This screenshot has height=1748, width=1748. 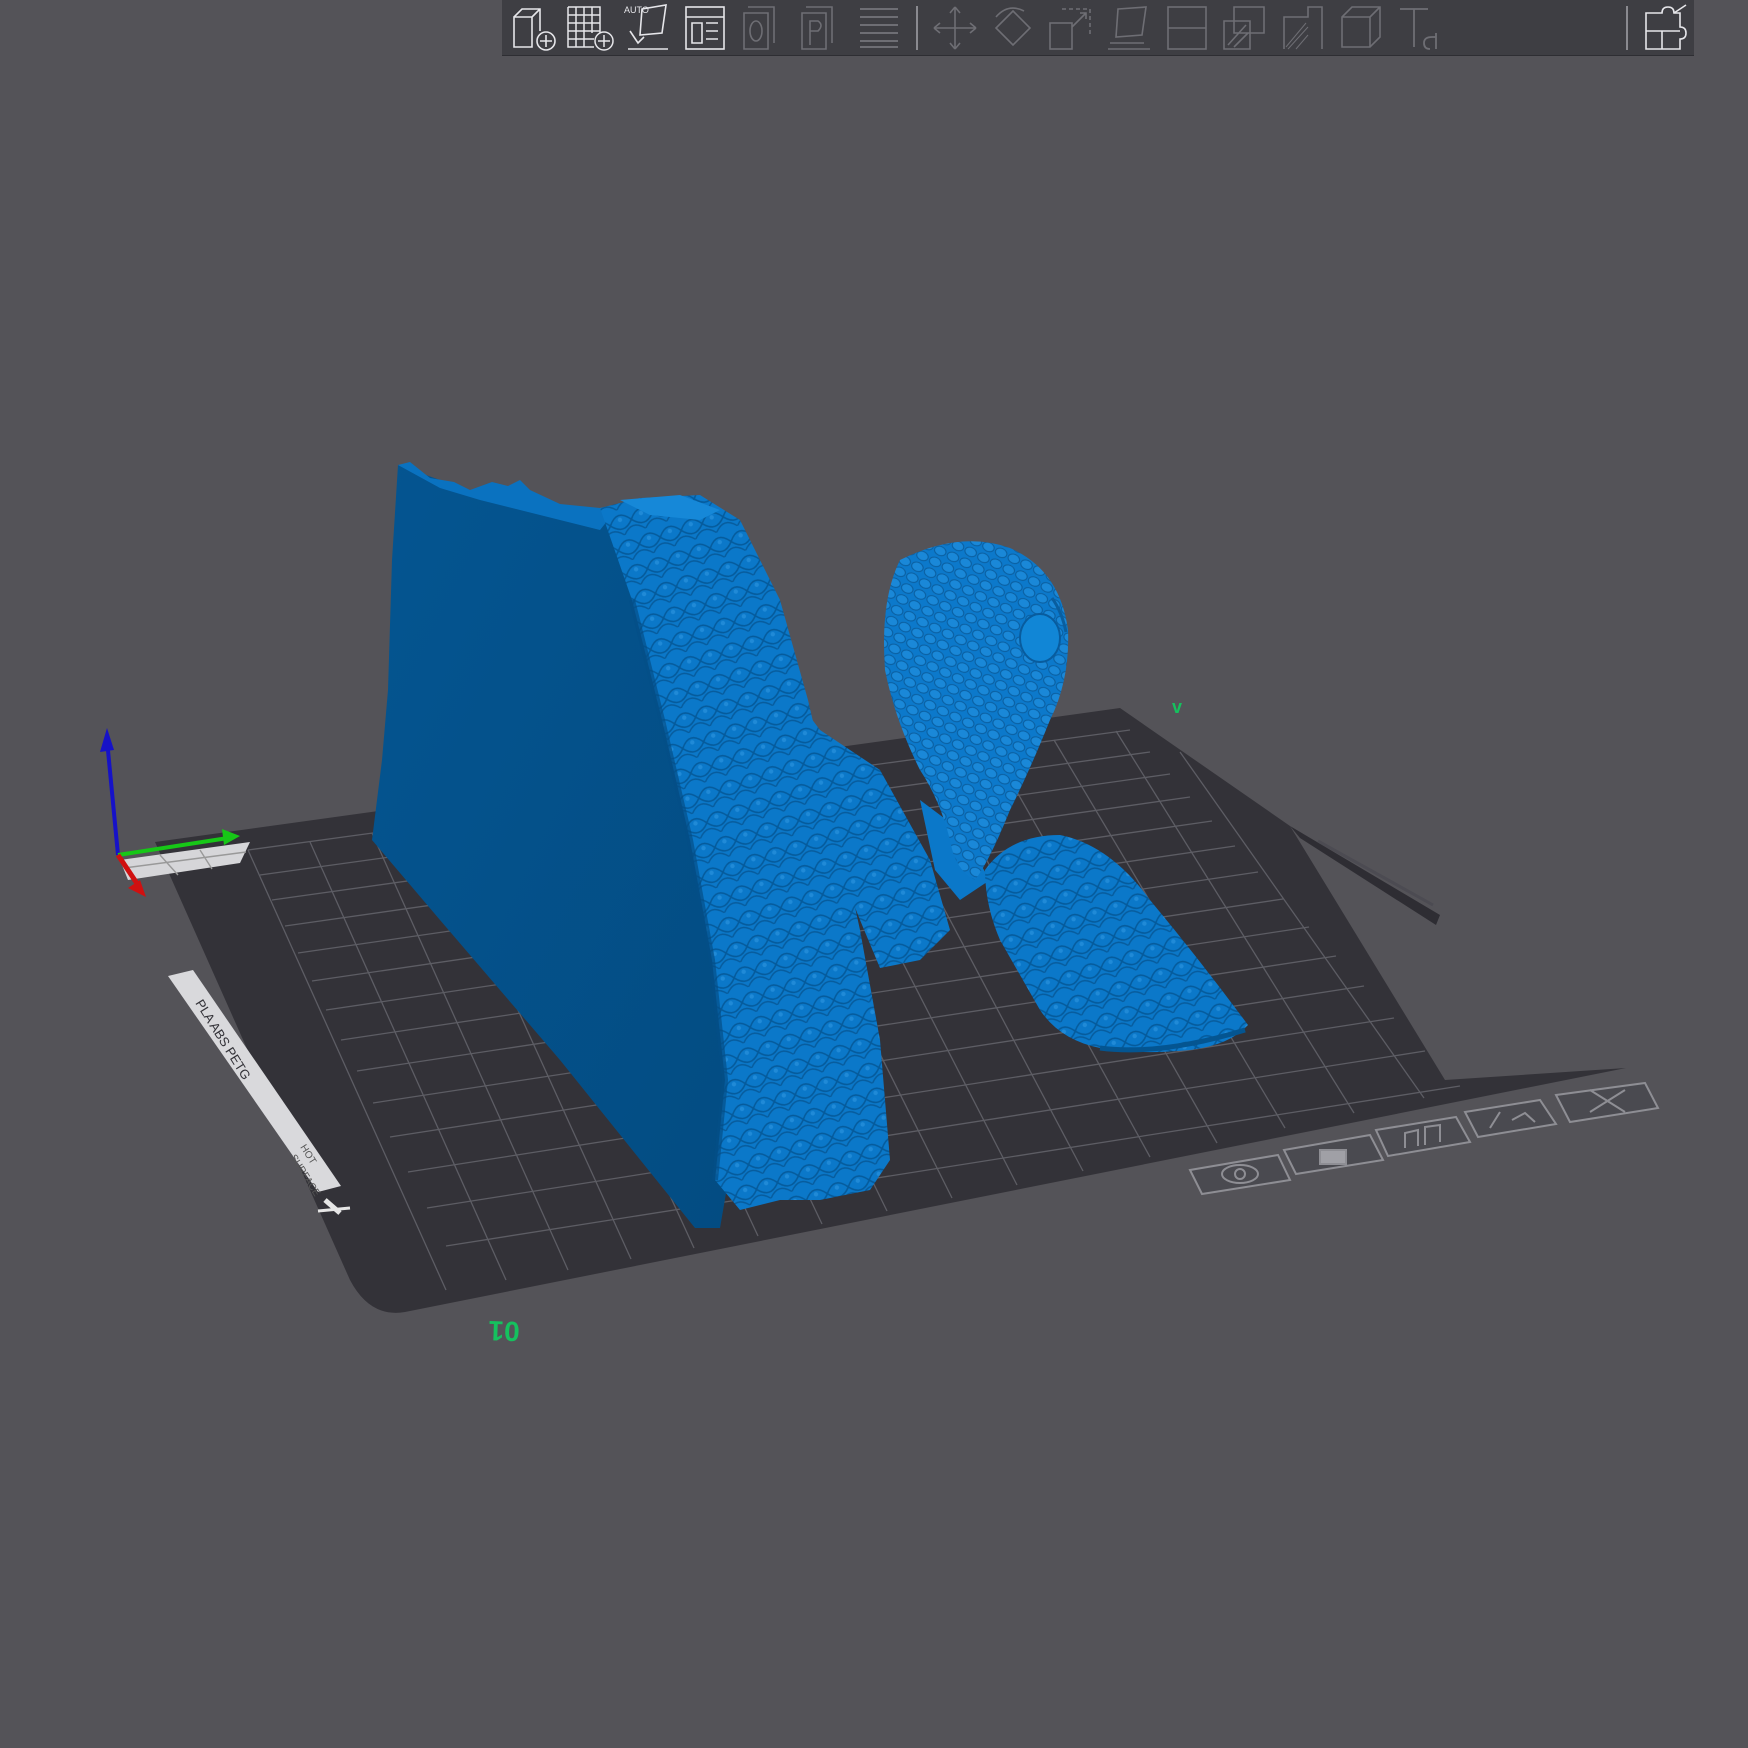 What do you see at coordinates (504, 1331) in the screenshot?
I see `bed-near-marker: 01` at bounding box center [504, 1331].